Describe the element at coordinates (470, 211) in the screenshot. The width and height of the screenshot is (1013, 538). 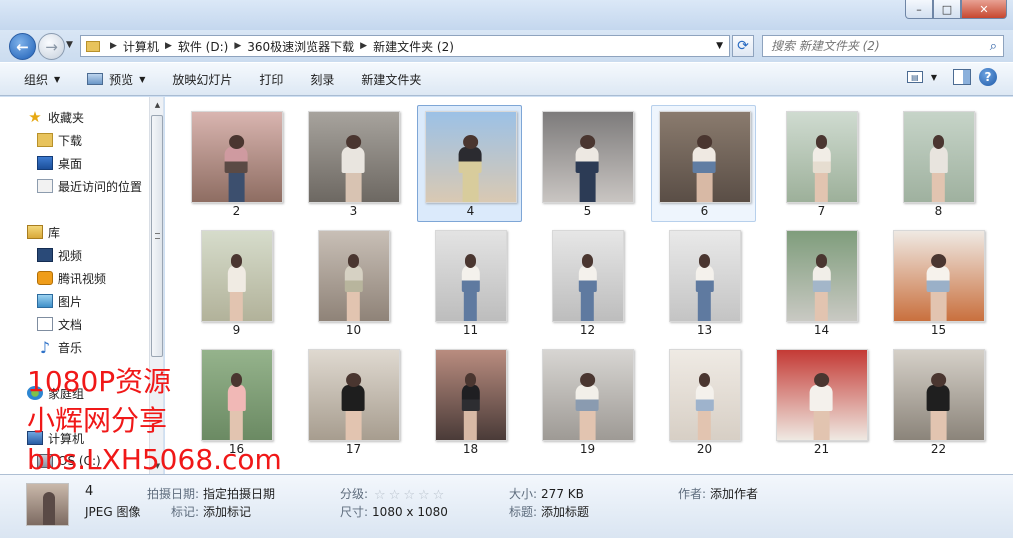
I see `file-name-label: 4` at that location.